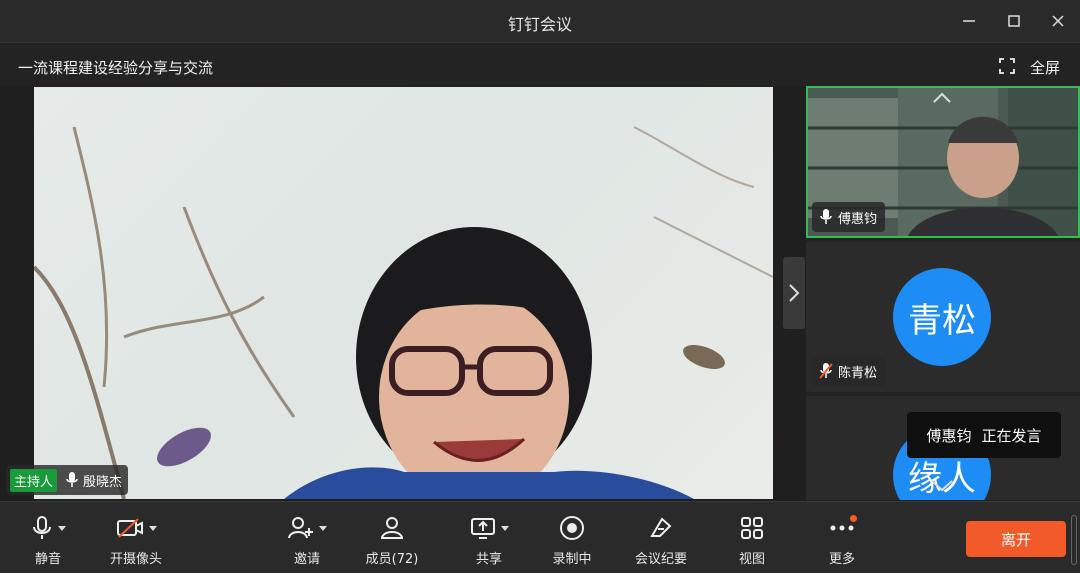 Image resolution: width=1080 pixels, height=573 pixels. Describe the element at coordinates (103, 482) in the screenshot. I see `speaker-name: 殷晓杰` at that location.